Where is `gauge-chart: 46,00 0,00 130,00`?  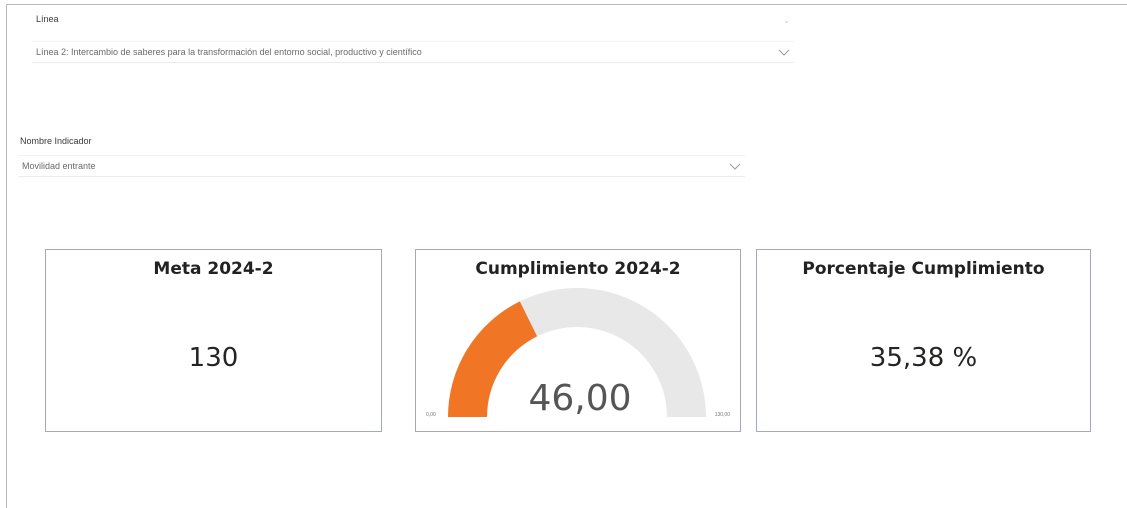
gauge-chart: 46,00 0,00 130,00 is located at coordinates (578, 353).